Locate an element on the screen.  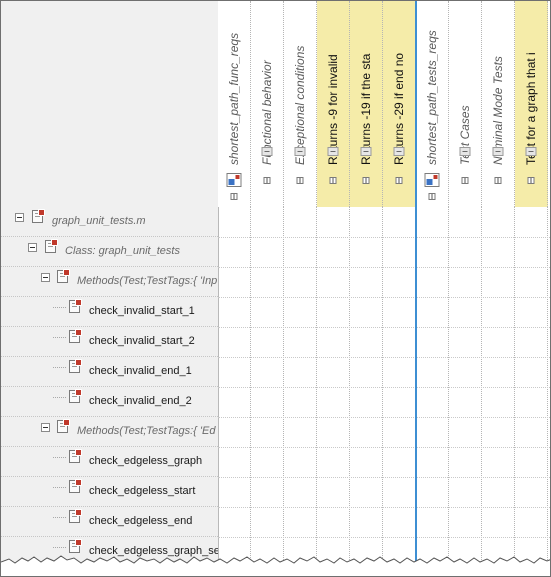
tree-row-label: check_edgeless_start is located at coordinates (142, 491).